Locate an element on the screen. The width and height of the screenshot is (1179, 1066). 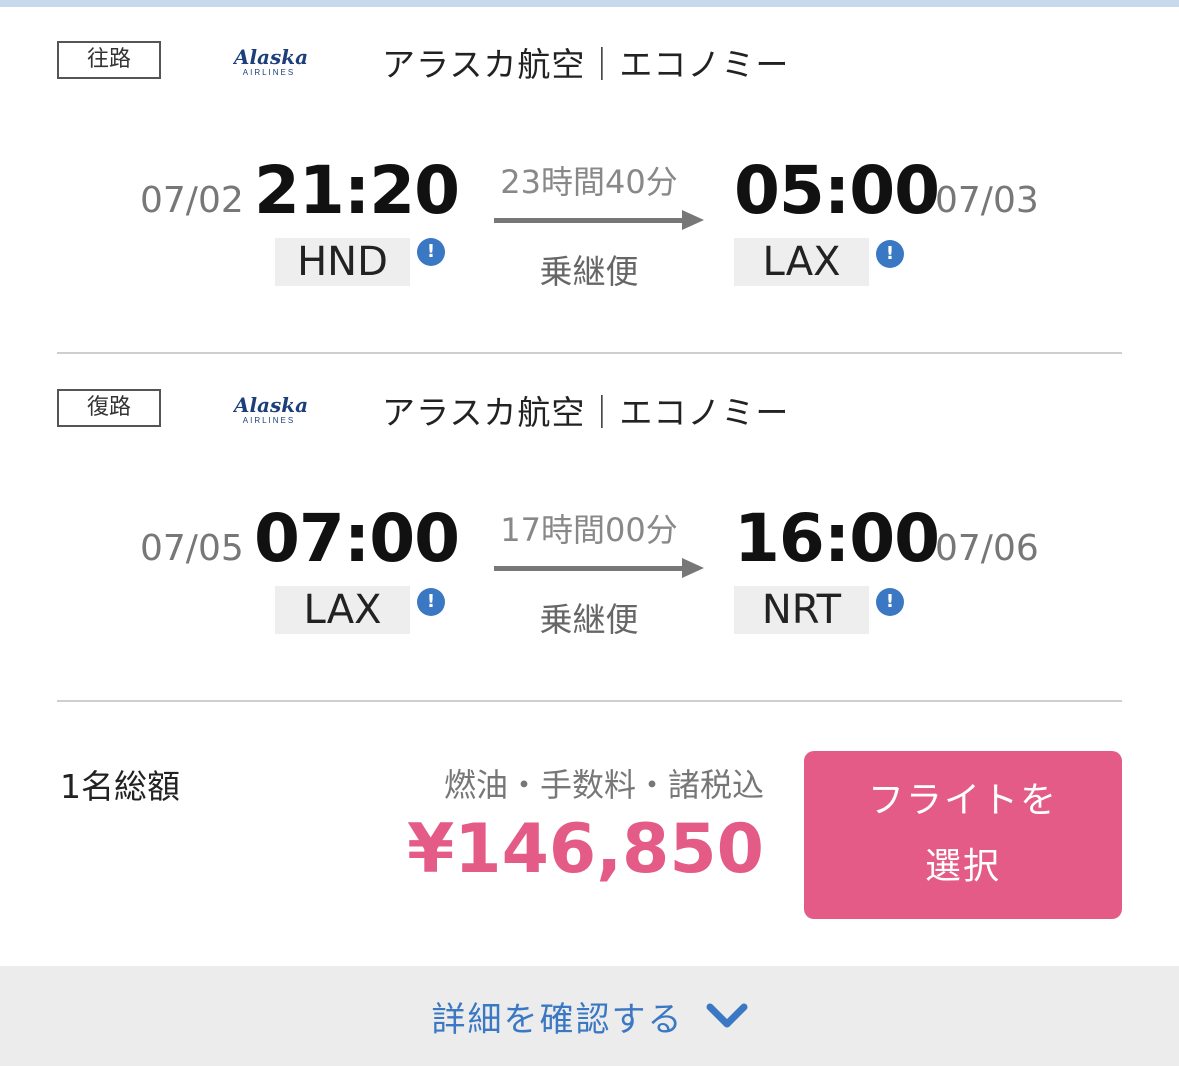
chevron-down-icon is located at coordinates (726, 1015).